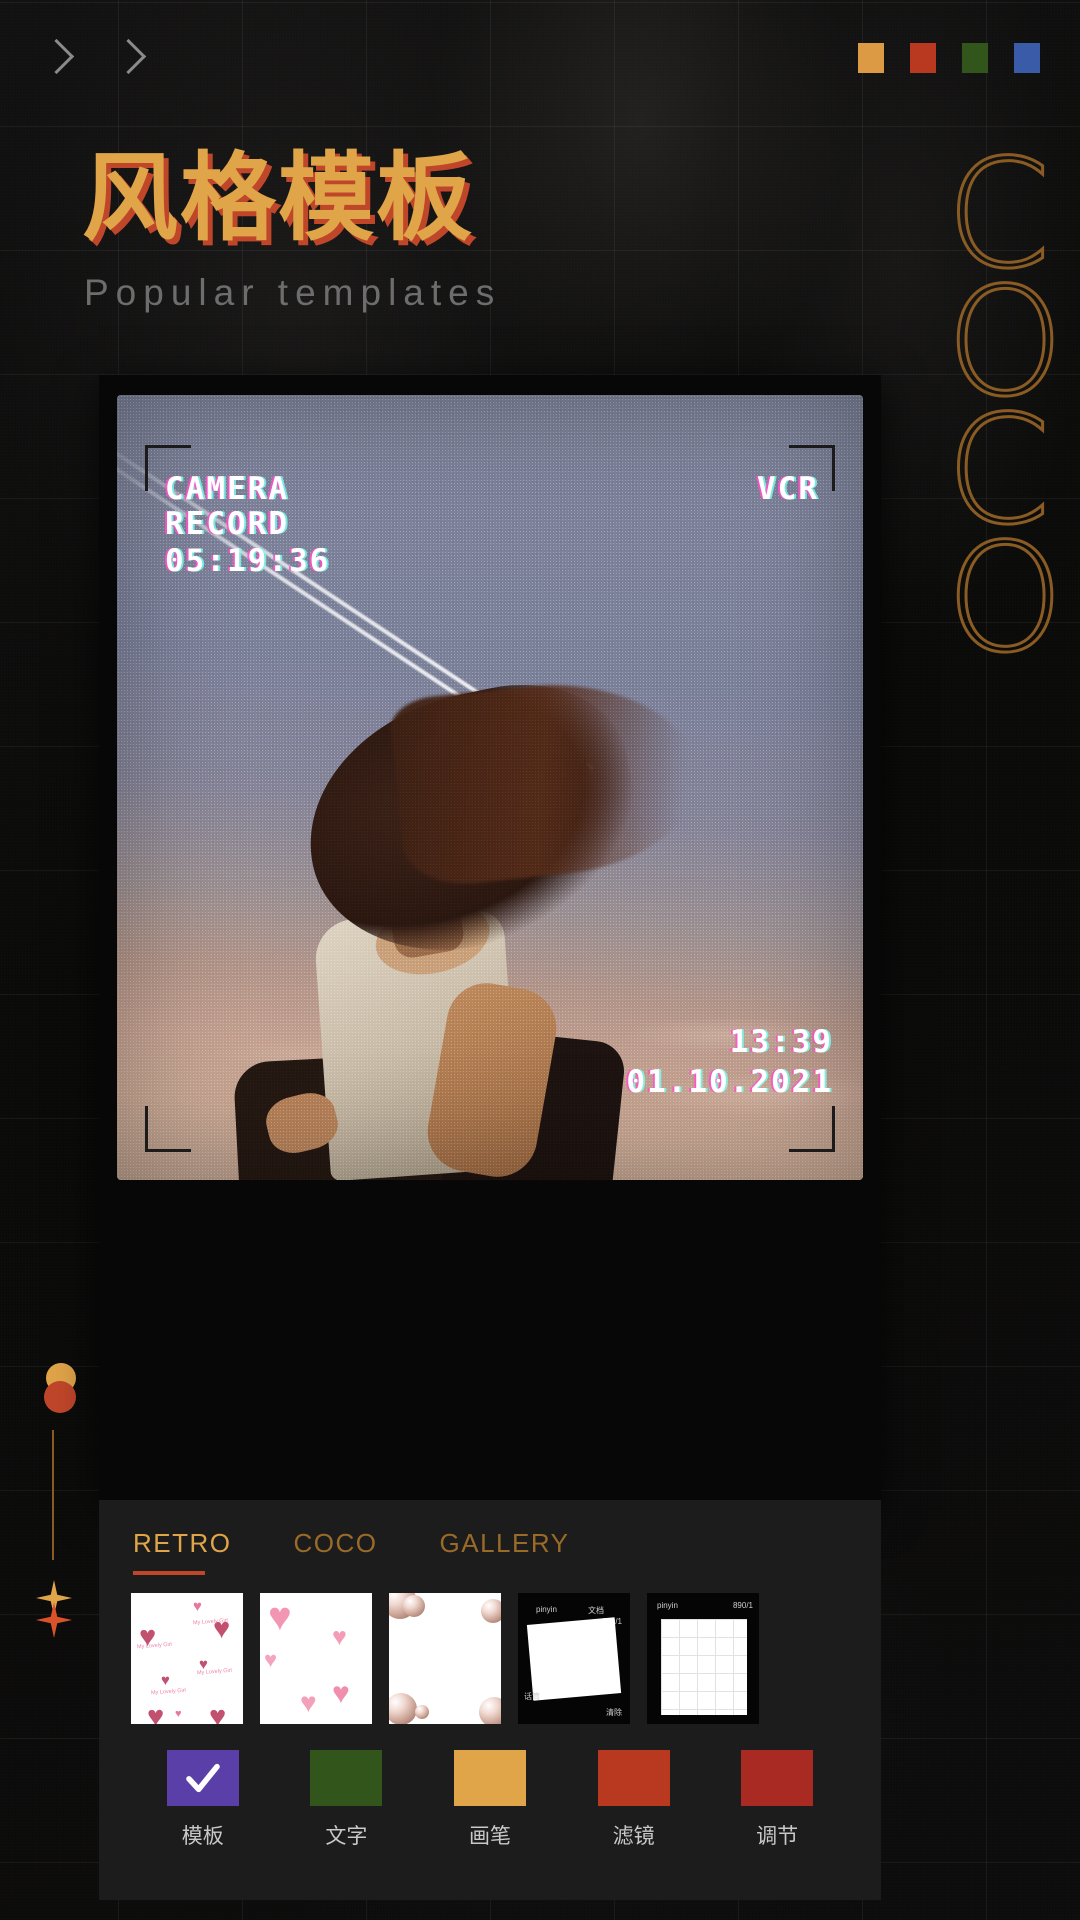  Describe the element at coordinates (729, 1082) in the screenshot. I see `hud-date: 01.10.2021` at that location.